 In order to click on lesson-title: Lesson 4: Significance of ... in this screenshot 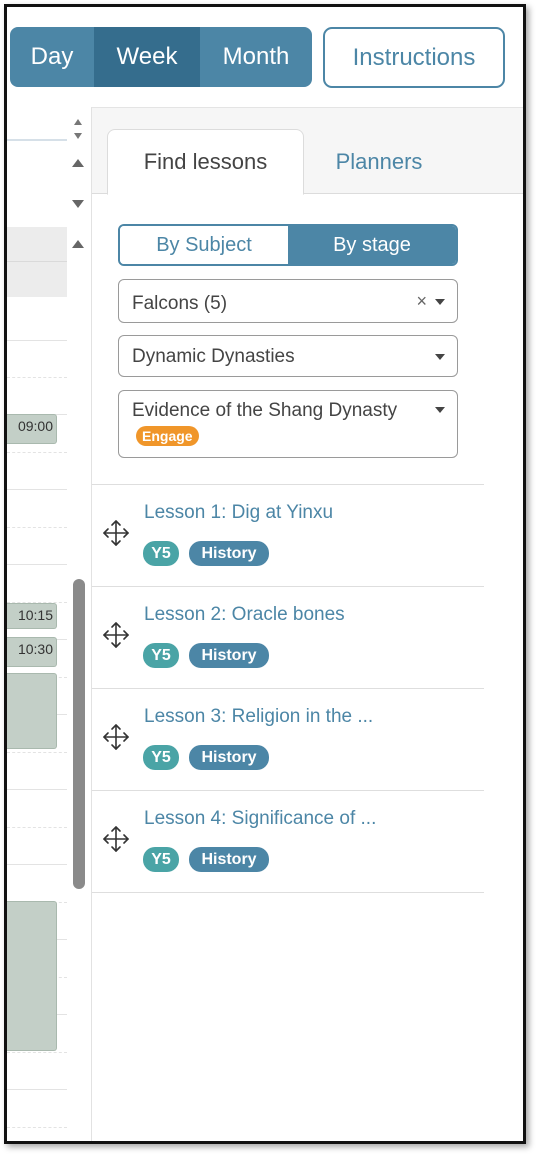, I will do `click(260, 819)`.